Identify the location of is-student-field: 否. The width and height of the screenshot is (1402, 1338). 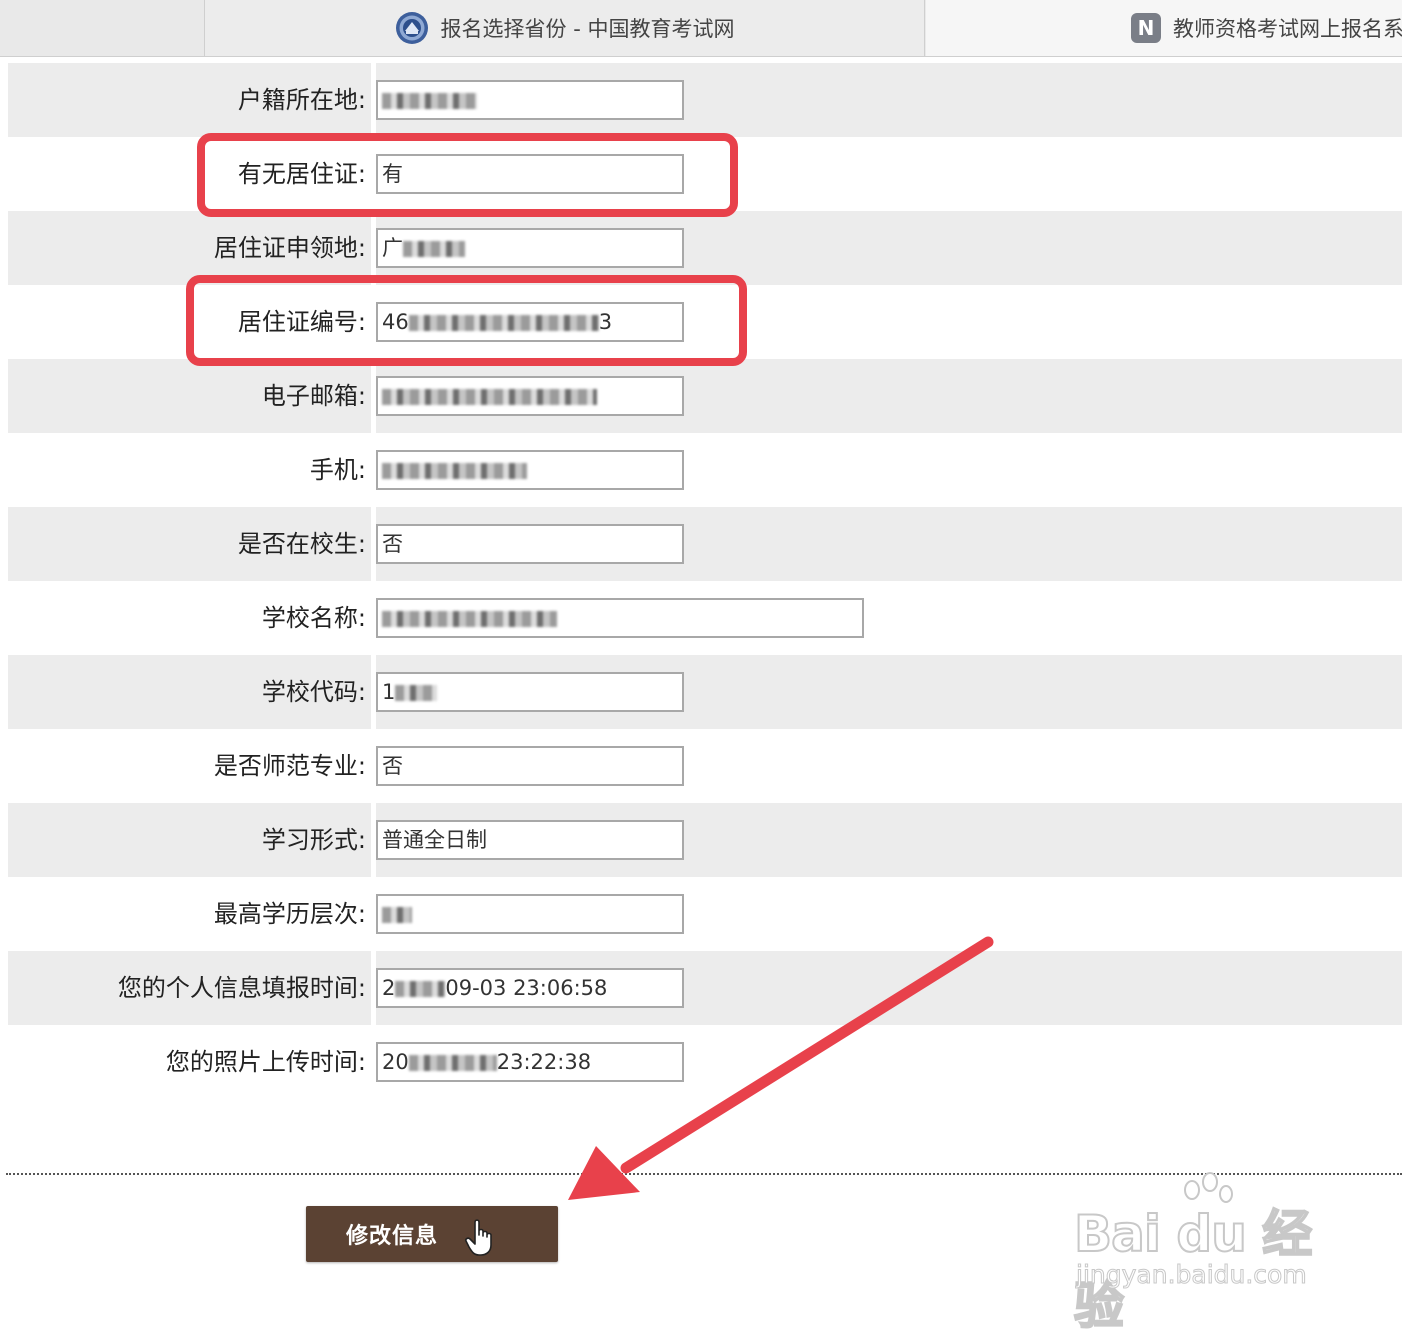
(530, 544).